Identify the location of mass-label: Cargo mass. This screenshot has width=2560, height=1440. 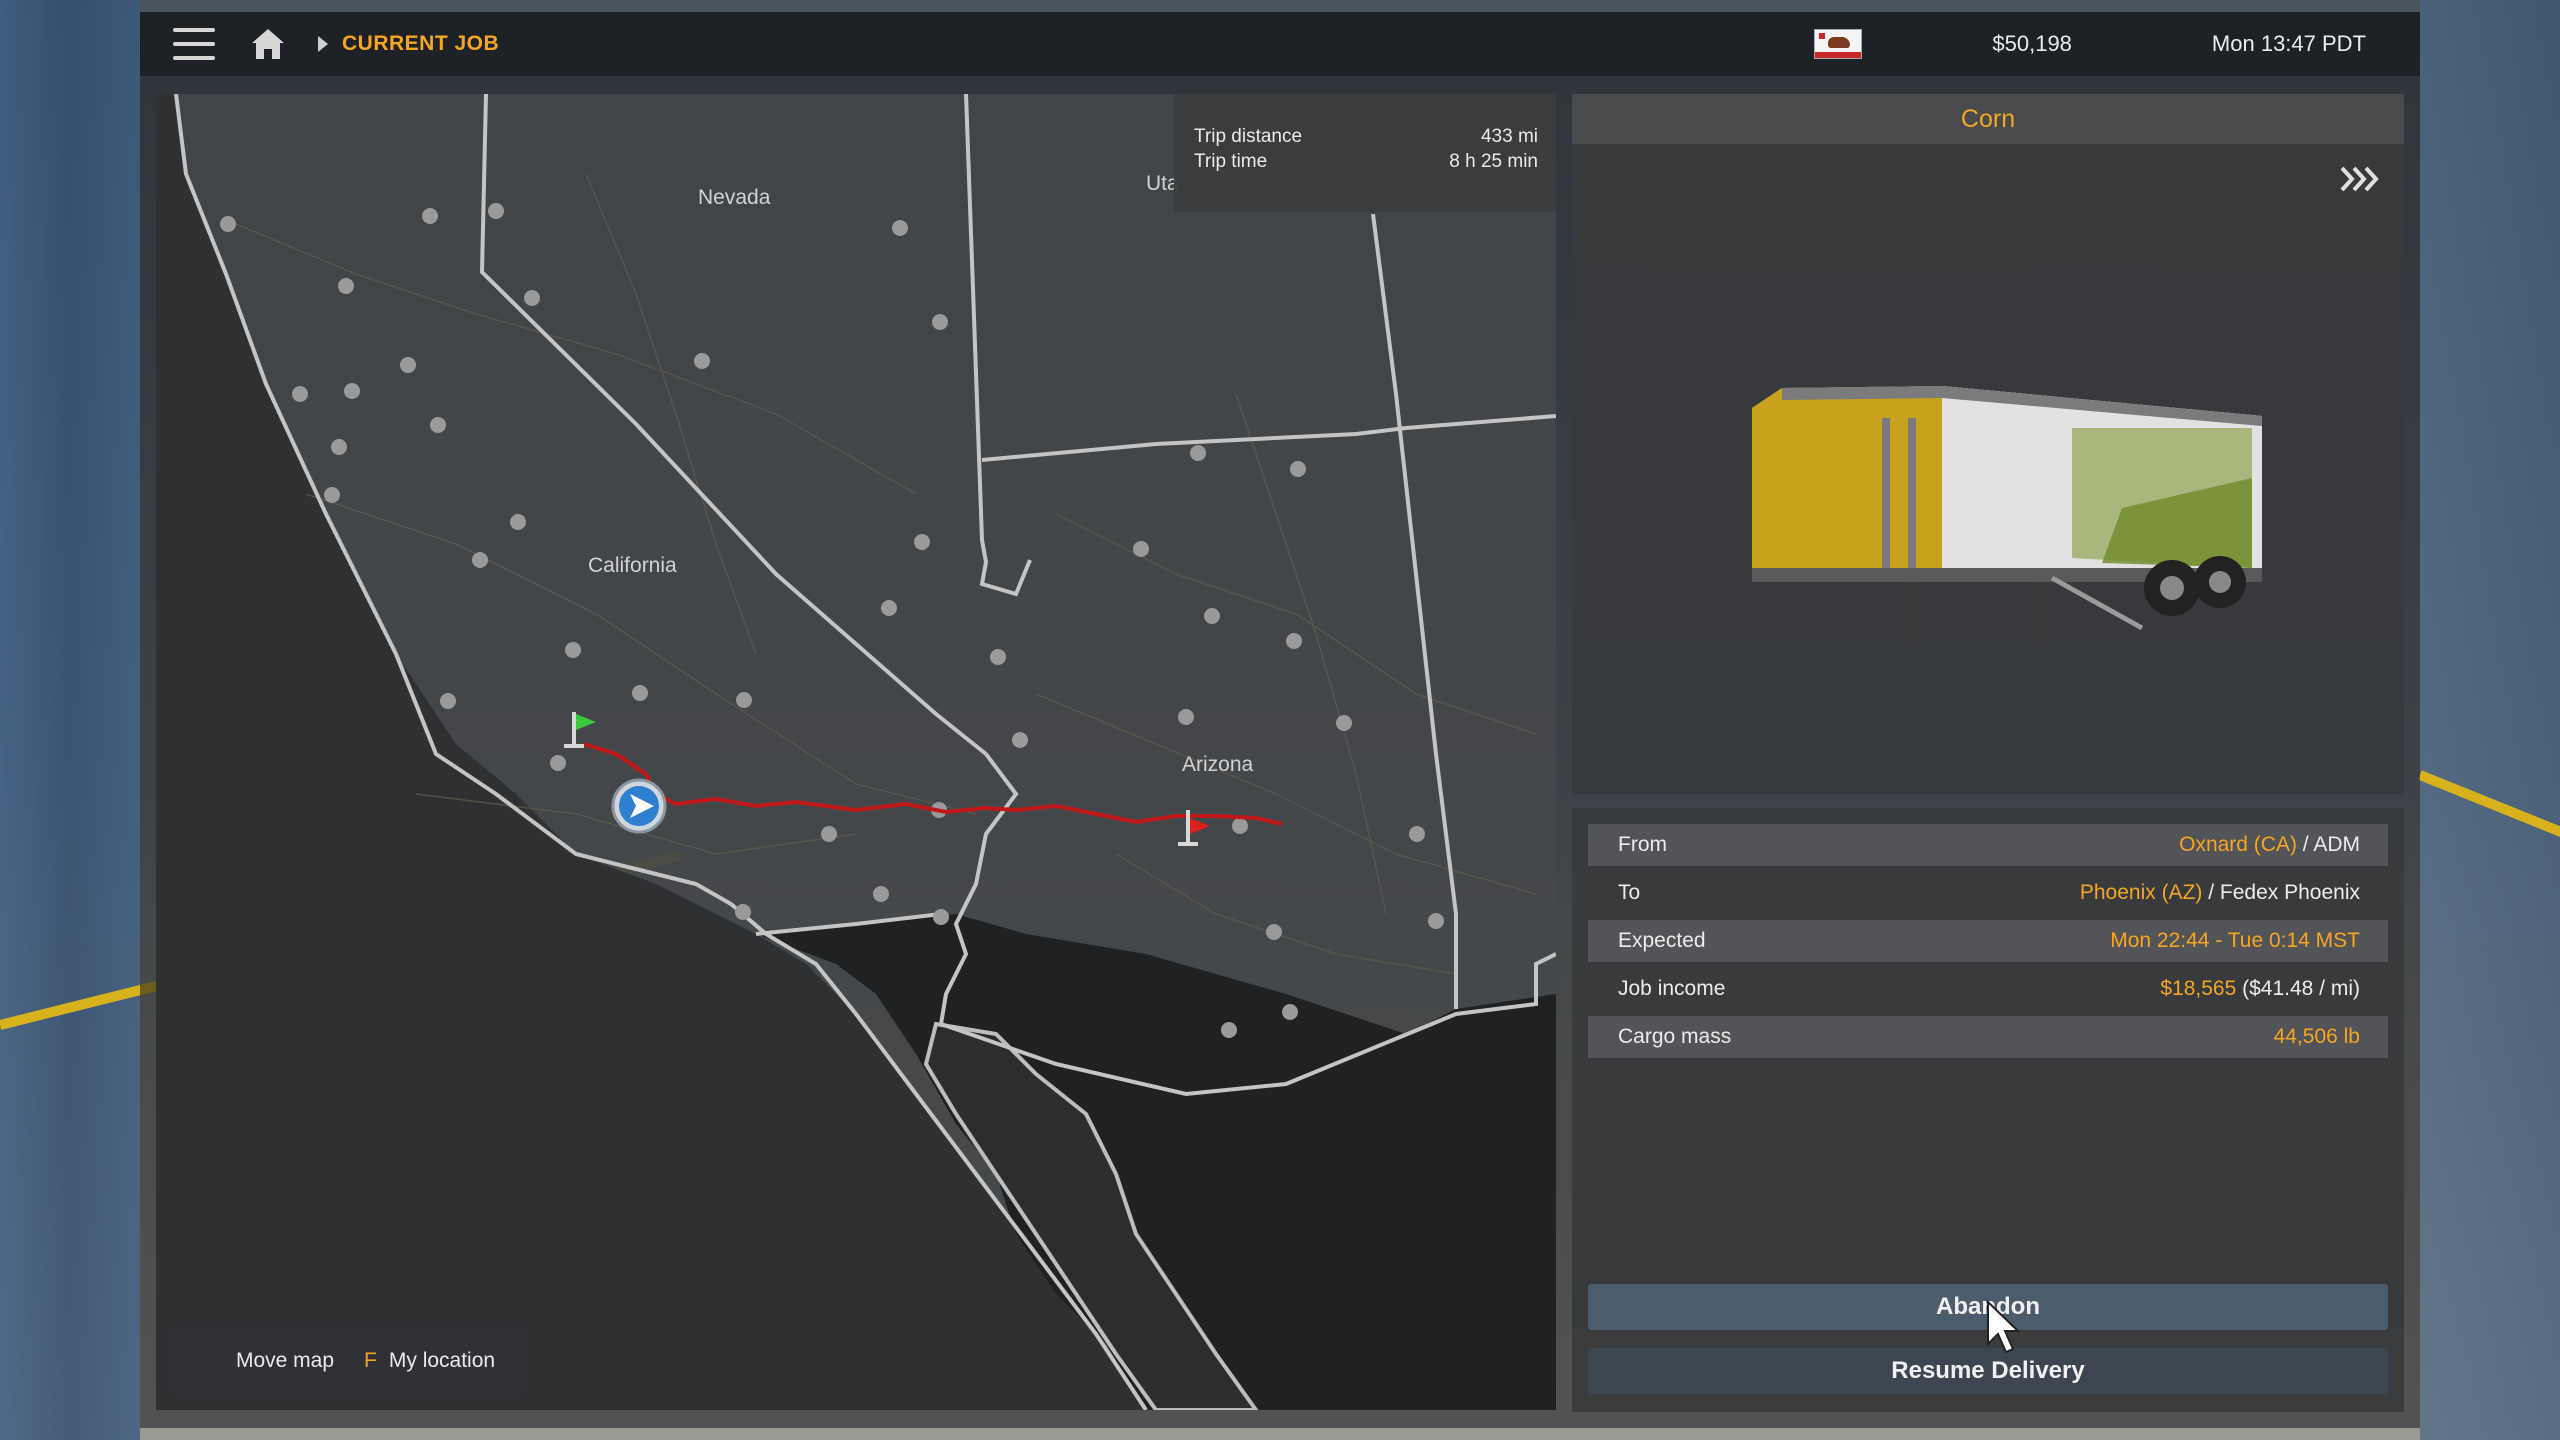
(1675, 1036).